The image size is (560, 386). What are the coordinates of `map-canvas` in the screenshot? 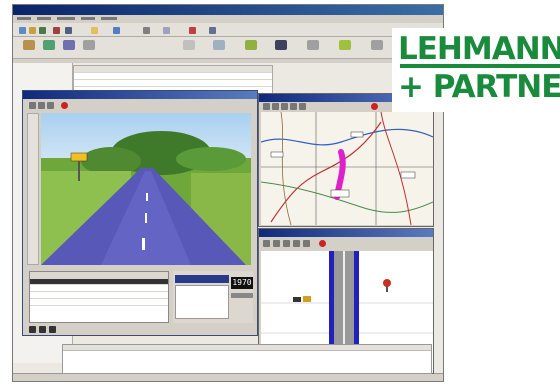 It's located at (347, 168).